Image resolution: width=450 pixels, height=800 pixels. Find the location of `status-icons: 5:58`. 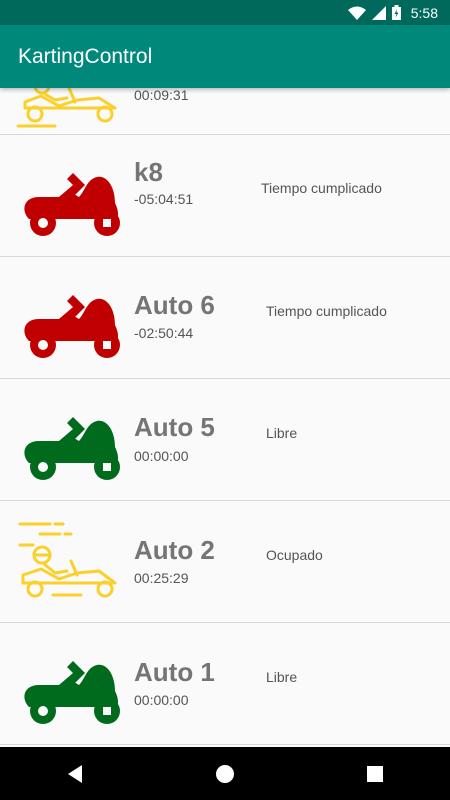

status-icons: 5:58 is located at coordinates (392, 12).